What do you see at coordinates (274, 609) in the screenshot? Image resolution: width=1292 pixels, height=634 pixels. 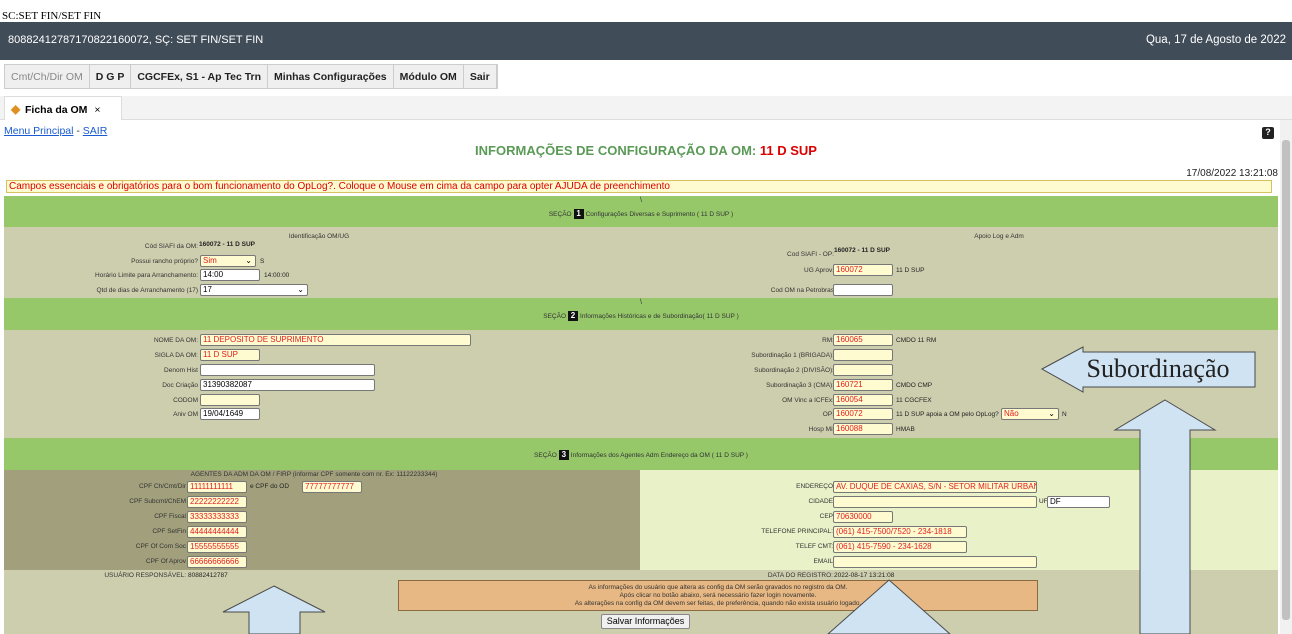 I see `up-arrow-left` at bounding box center [274, 609].